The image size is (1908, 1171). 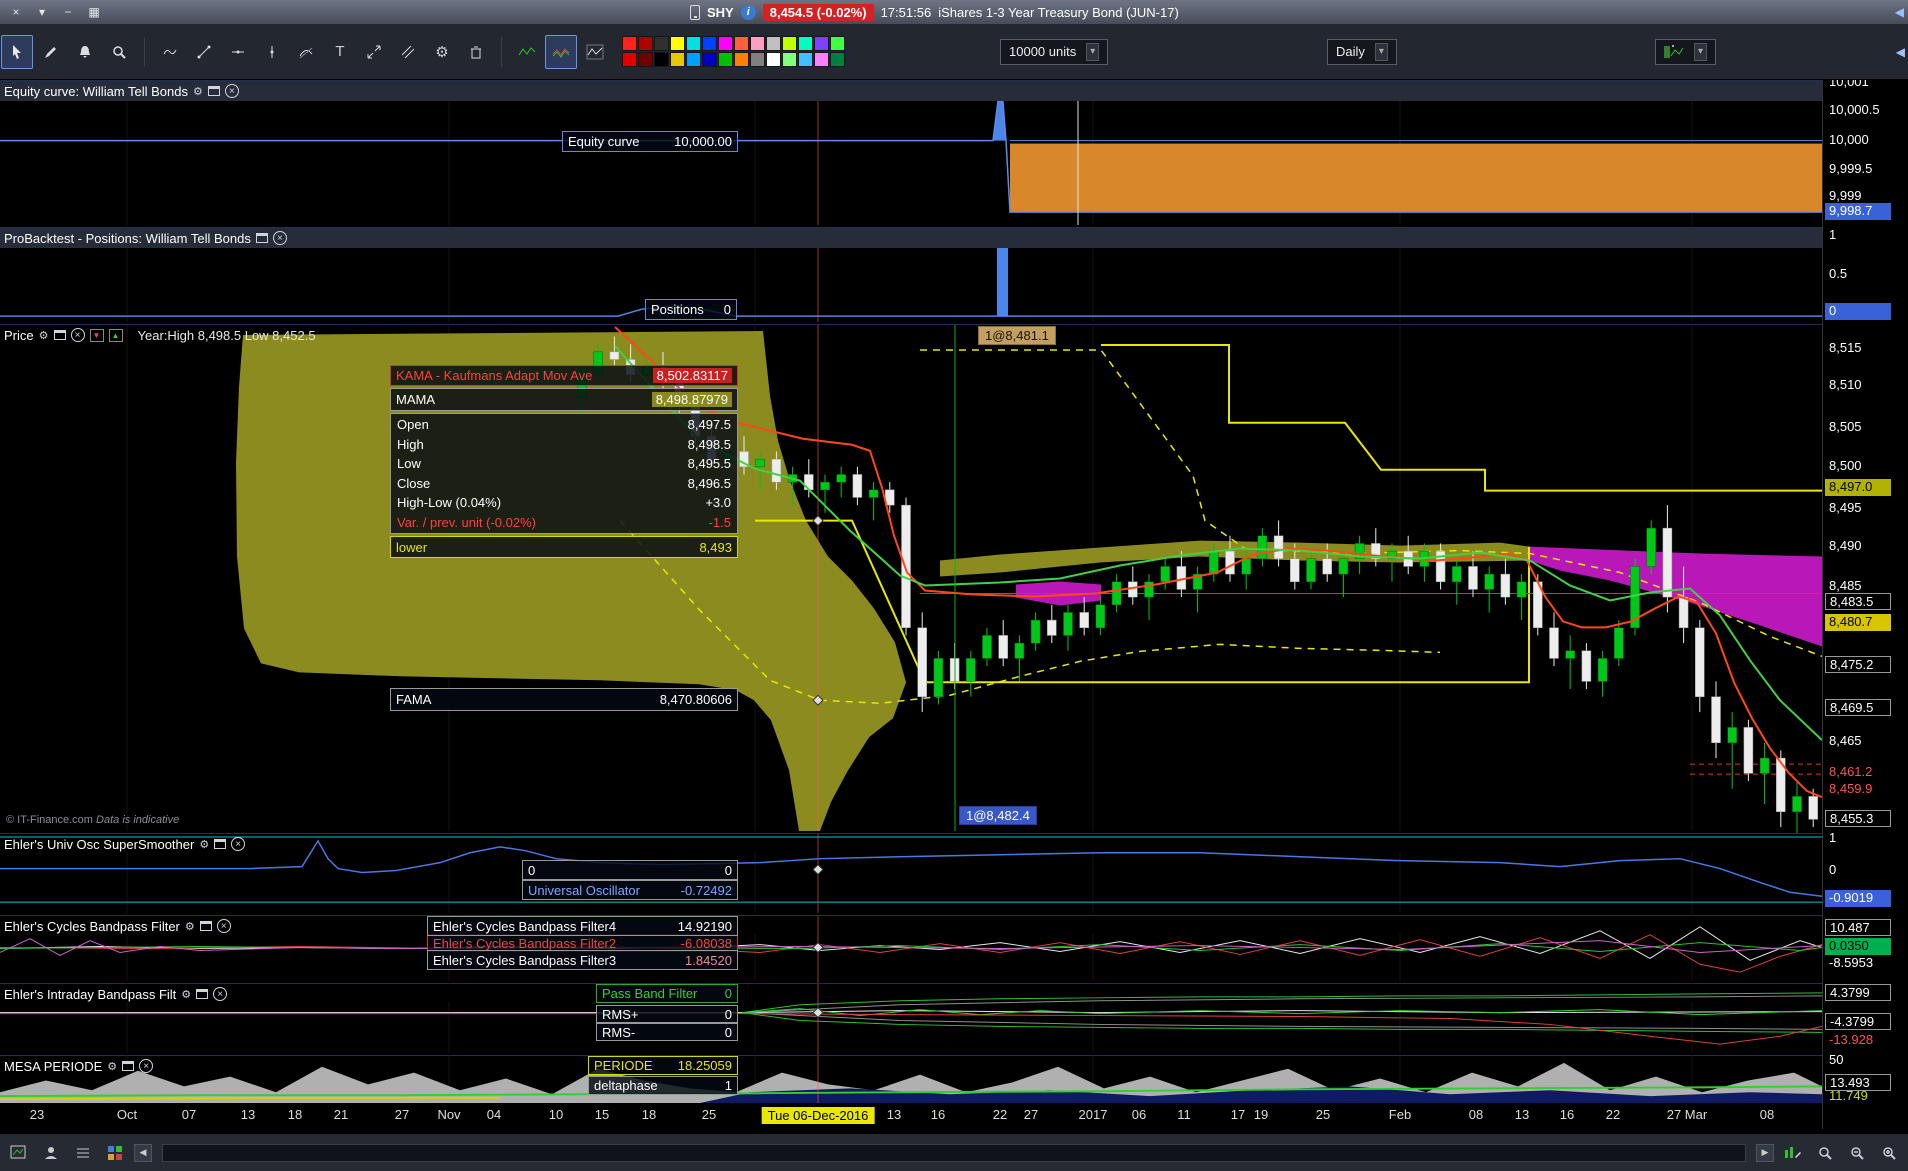 I want to click on line-chart-type-button, so click(x=527, y=52).